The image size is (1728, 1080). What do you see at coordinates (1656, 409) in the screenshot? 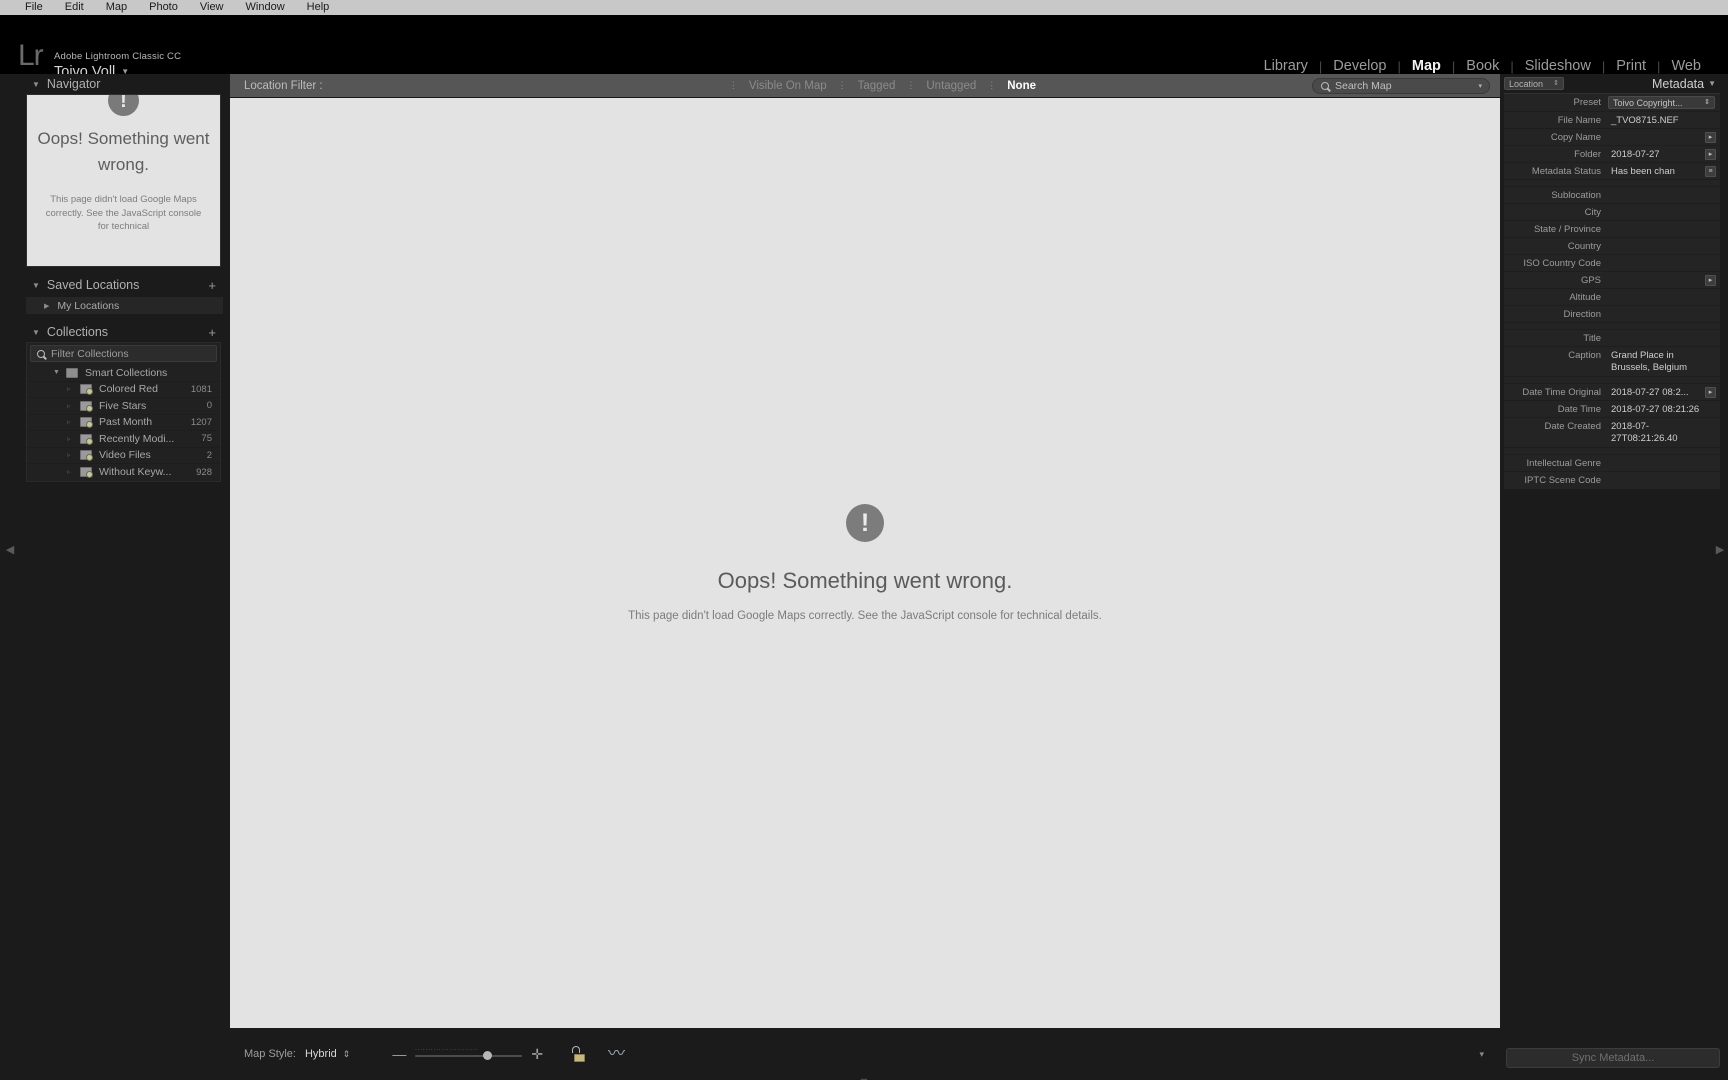
I see `field-value: 2018-07-27 08:21:26` at bounding box center [1656, 409].